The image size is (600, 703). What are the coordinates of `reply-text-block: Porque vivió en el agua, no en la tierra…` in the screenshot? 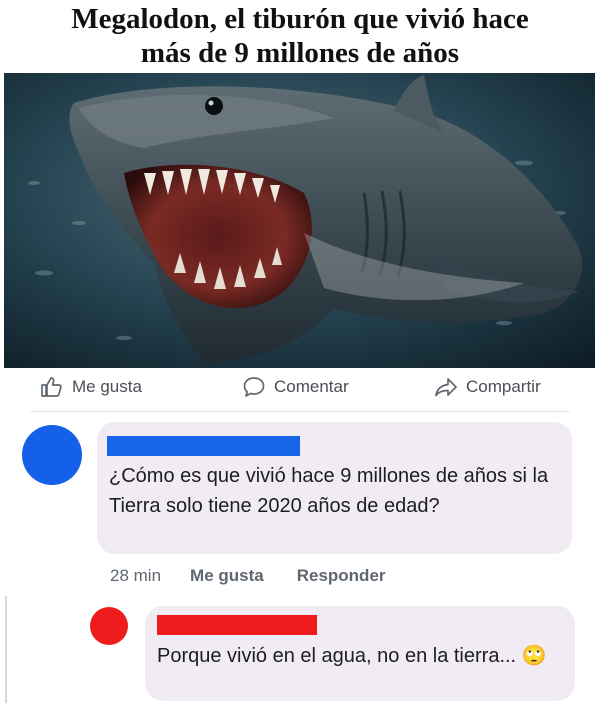 It's located at (357, 656).